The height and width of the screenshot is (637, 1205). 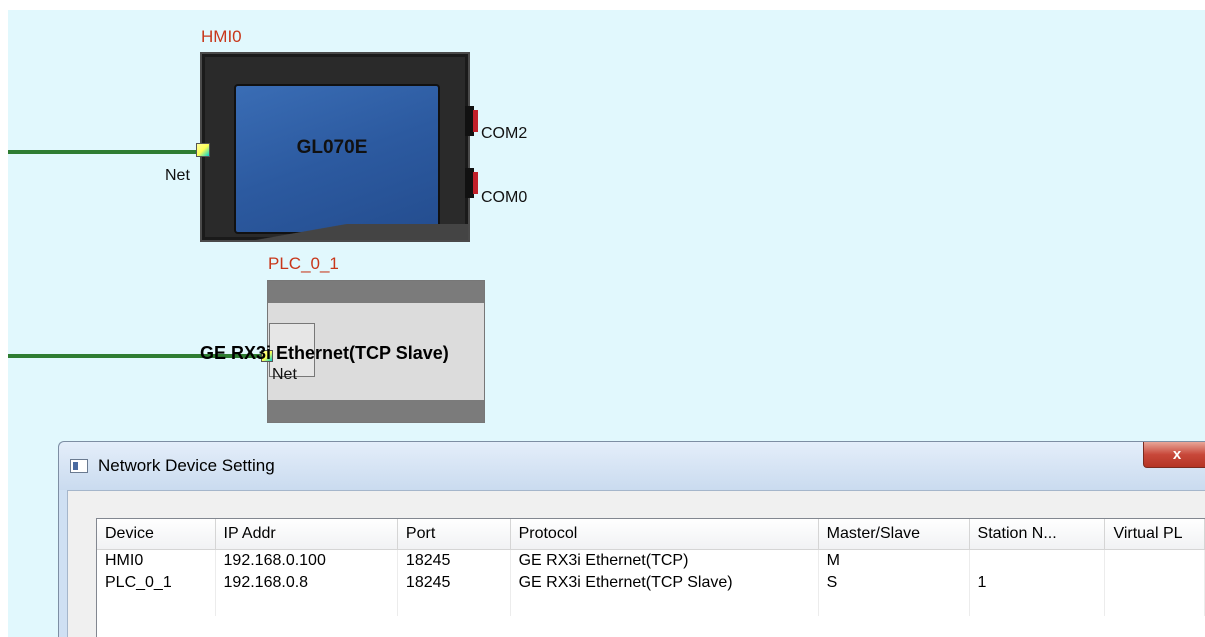 What do you see at coordinates (177, 175) in the screenshot?
I see `hmi-net-port-label: Net` at bounding box center [177, 175].